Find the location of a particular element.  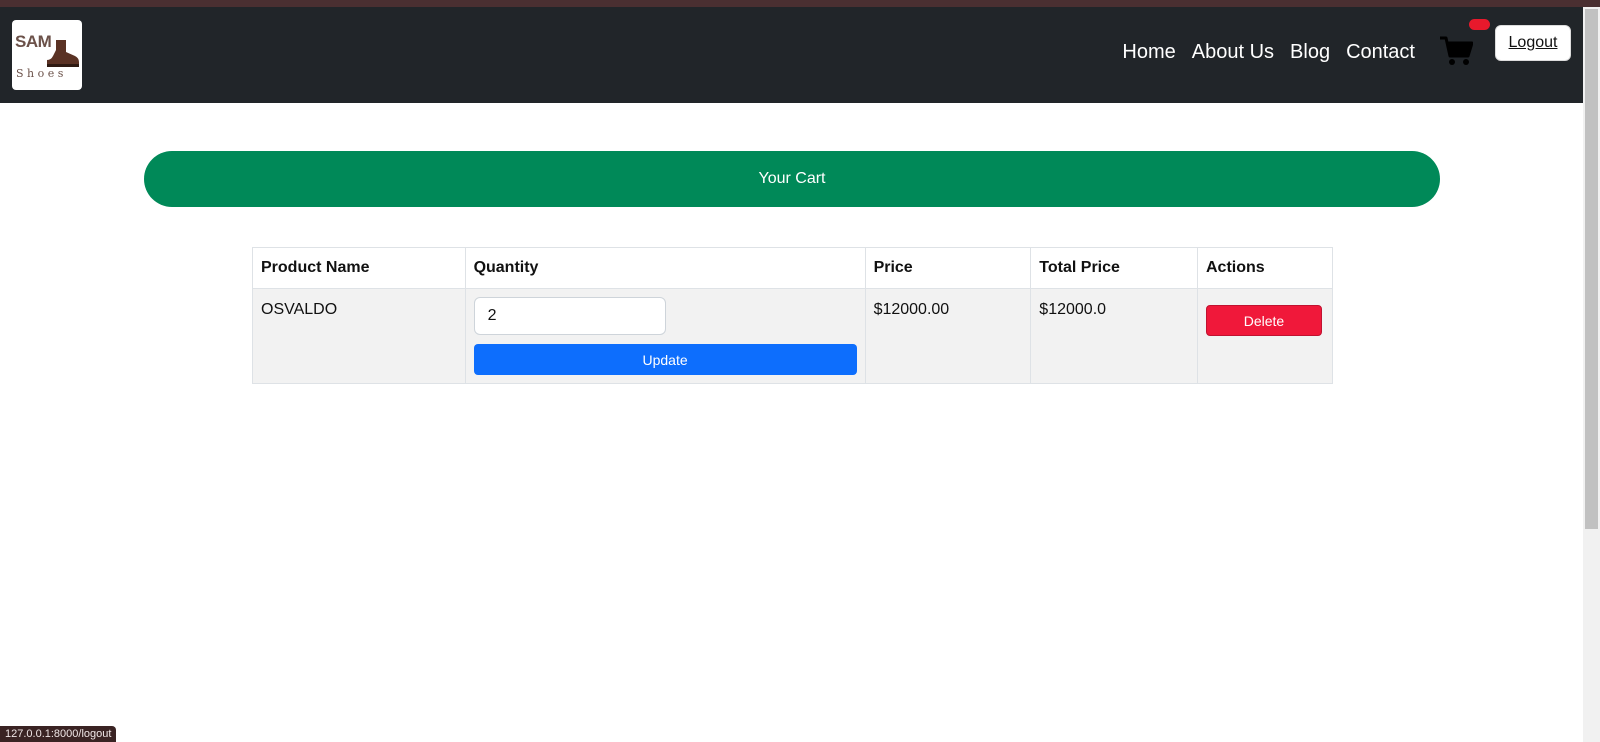

scrollbar-thumb is located at coordinates (1591, 269).